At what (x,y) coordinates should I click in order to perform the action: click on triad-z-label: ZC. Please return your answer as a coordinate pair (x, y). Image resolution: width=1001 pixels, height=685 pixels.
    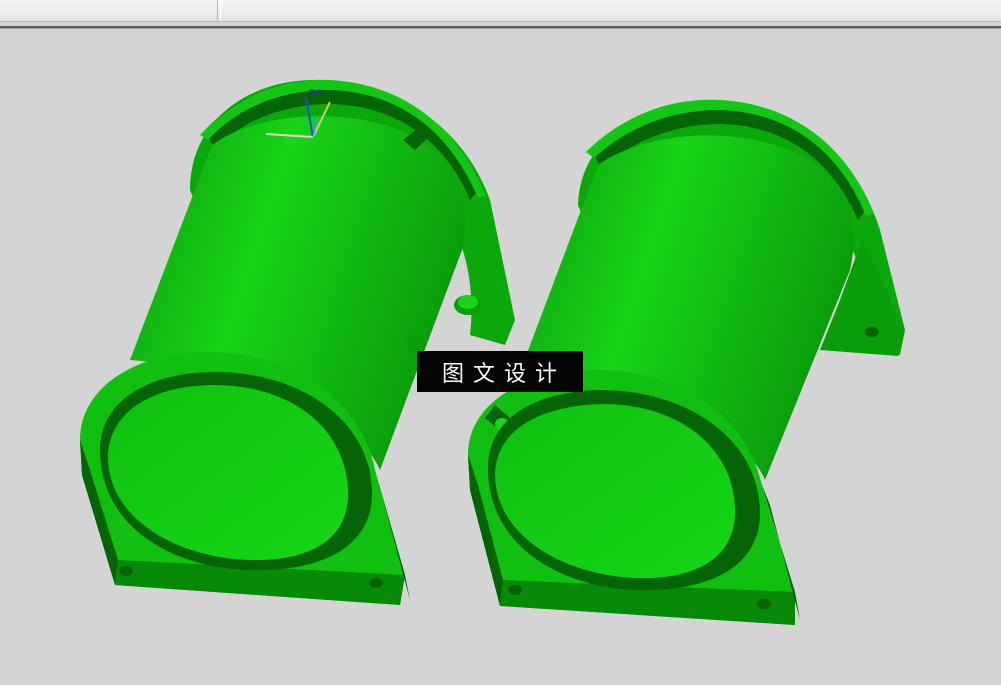
    Looking at the image, I should click on (316, 94).